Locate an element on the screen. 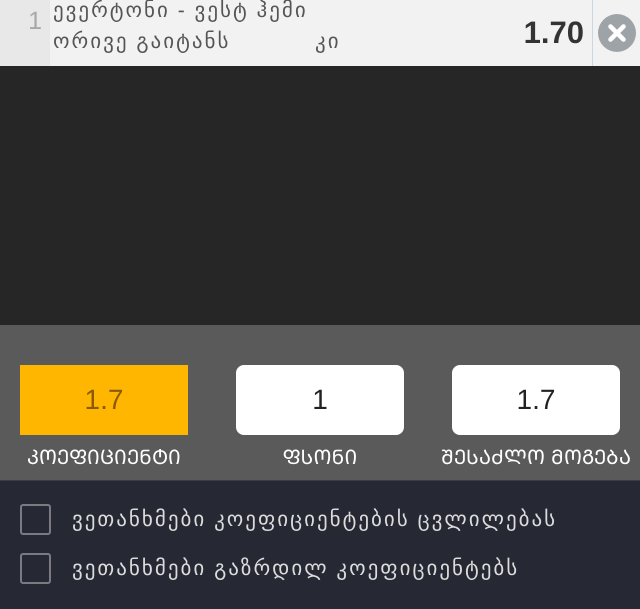  market-name: ორივე გაიტანს is located at coordinates (142, 41).